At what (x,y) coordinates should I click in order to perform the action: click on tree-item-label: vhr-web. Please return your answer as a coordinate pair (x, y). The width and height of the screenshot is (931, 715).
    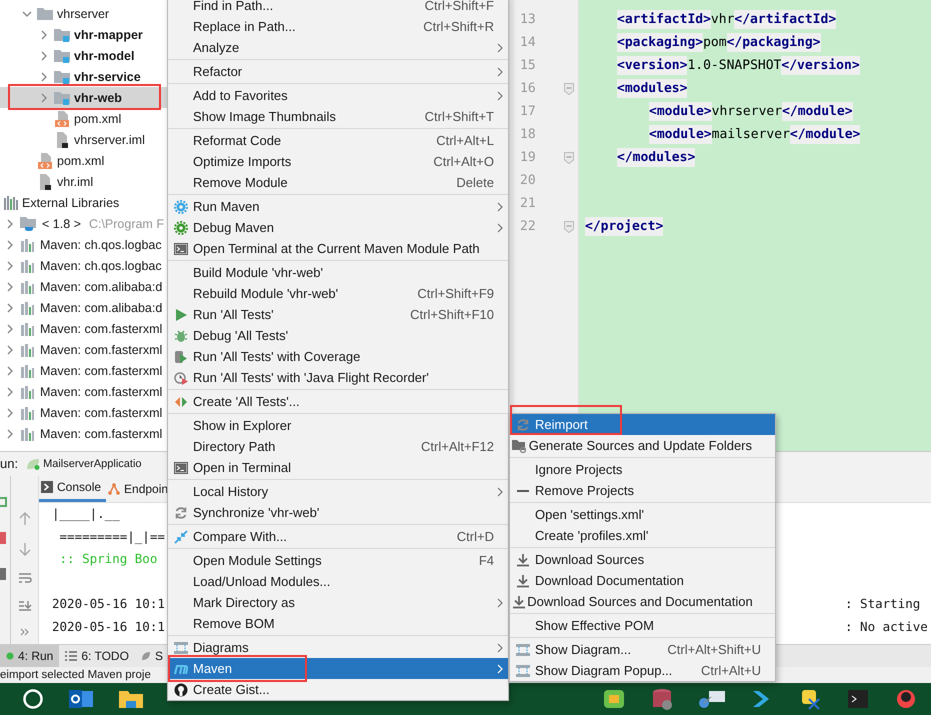
    Looking at the image, I should click on (98, 97).